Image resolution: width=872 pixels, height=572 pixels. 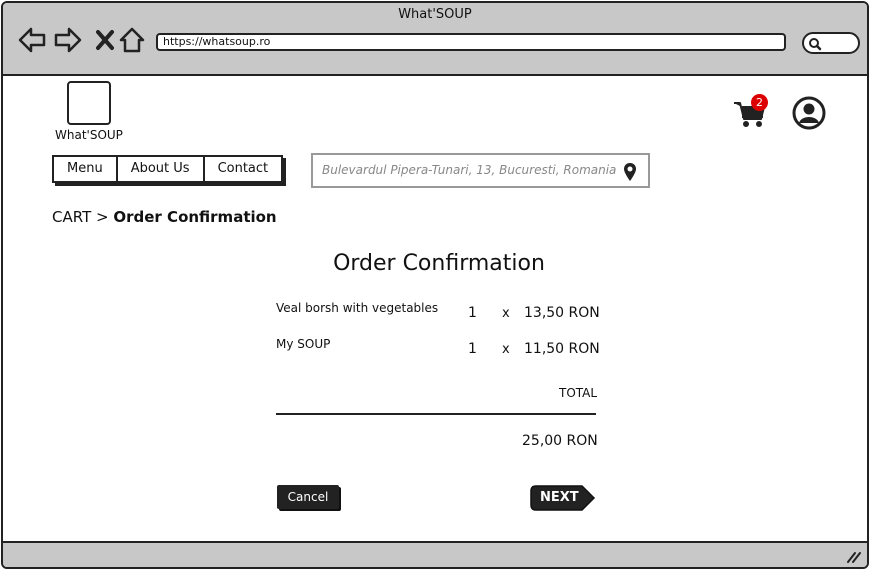 What do you see at coordinates (831, 43) in the screenshot?
I see `browser-search-field` at bounding box center [831, 43].